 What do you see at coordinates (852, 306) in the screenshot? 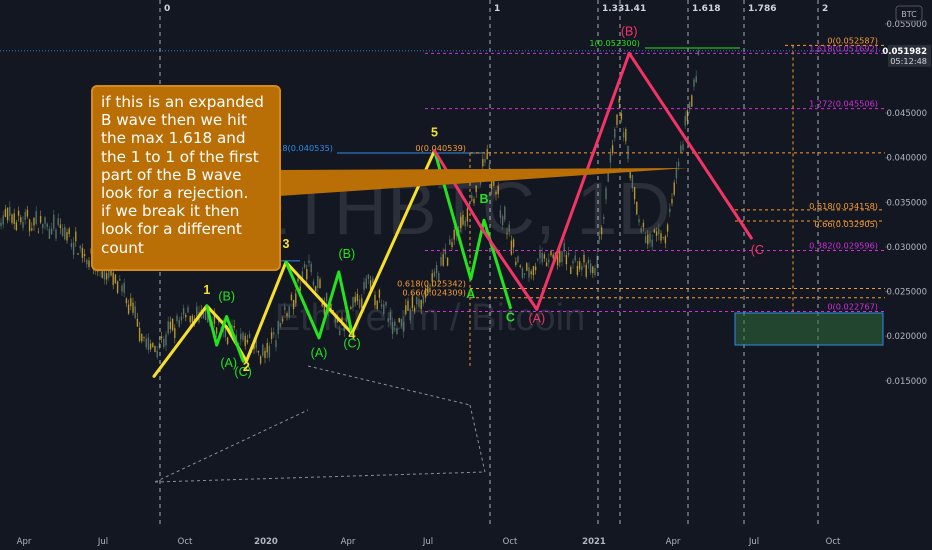
I see `fib-level-label: 0(0.022767)` at bounding box center [852, 306].